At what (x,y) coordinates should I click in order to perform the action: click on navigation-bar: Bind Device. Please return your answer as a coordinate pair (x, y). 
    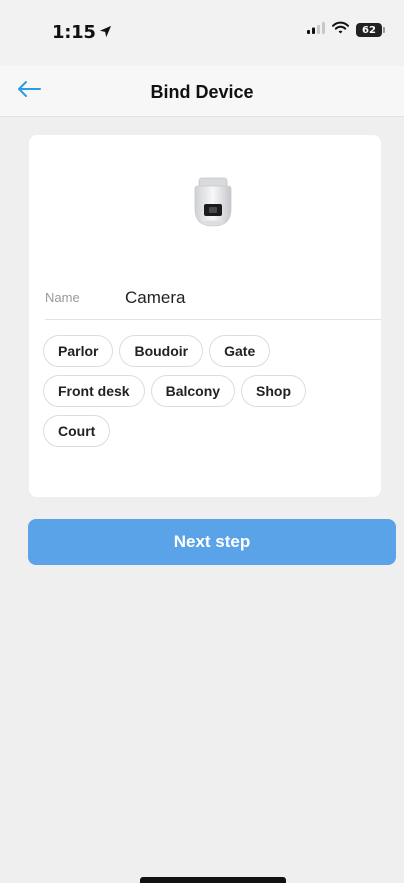
    Looking at the image, I should click on (202, 91).